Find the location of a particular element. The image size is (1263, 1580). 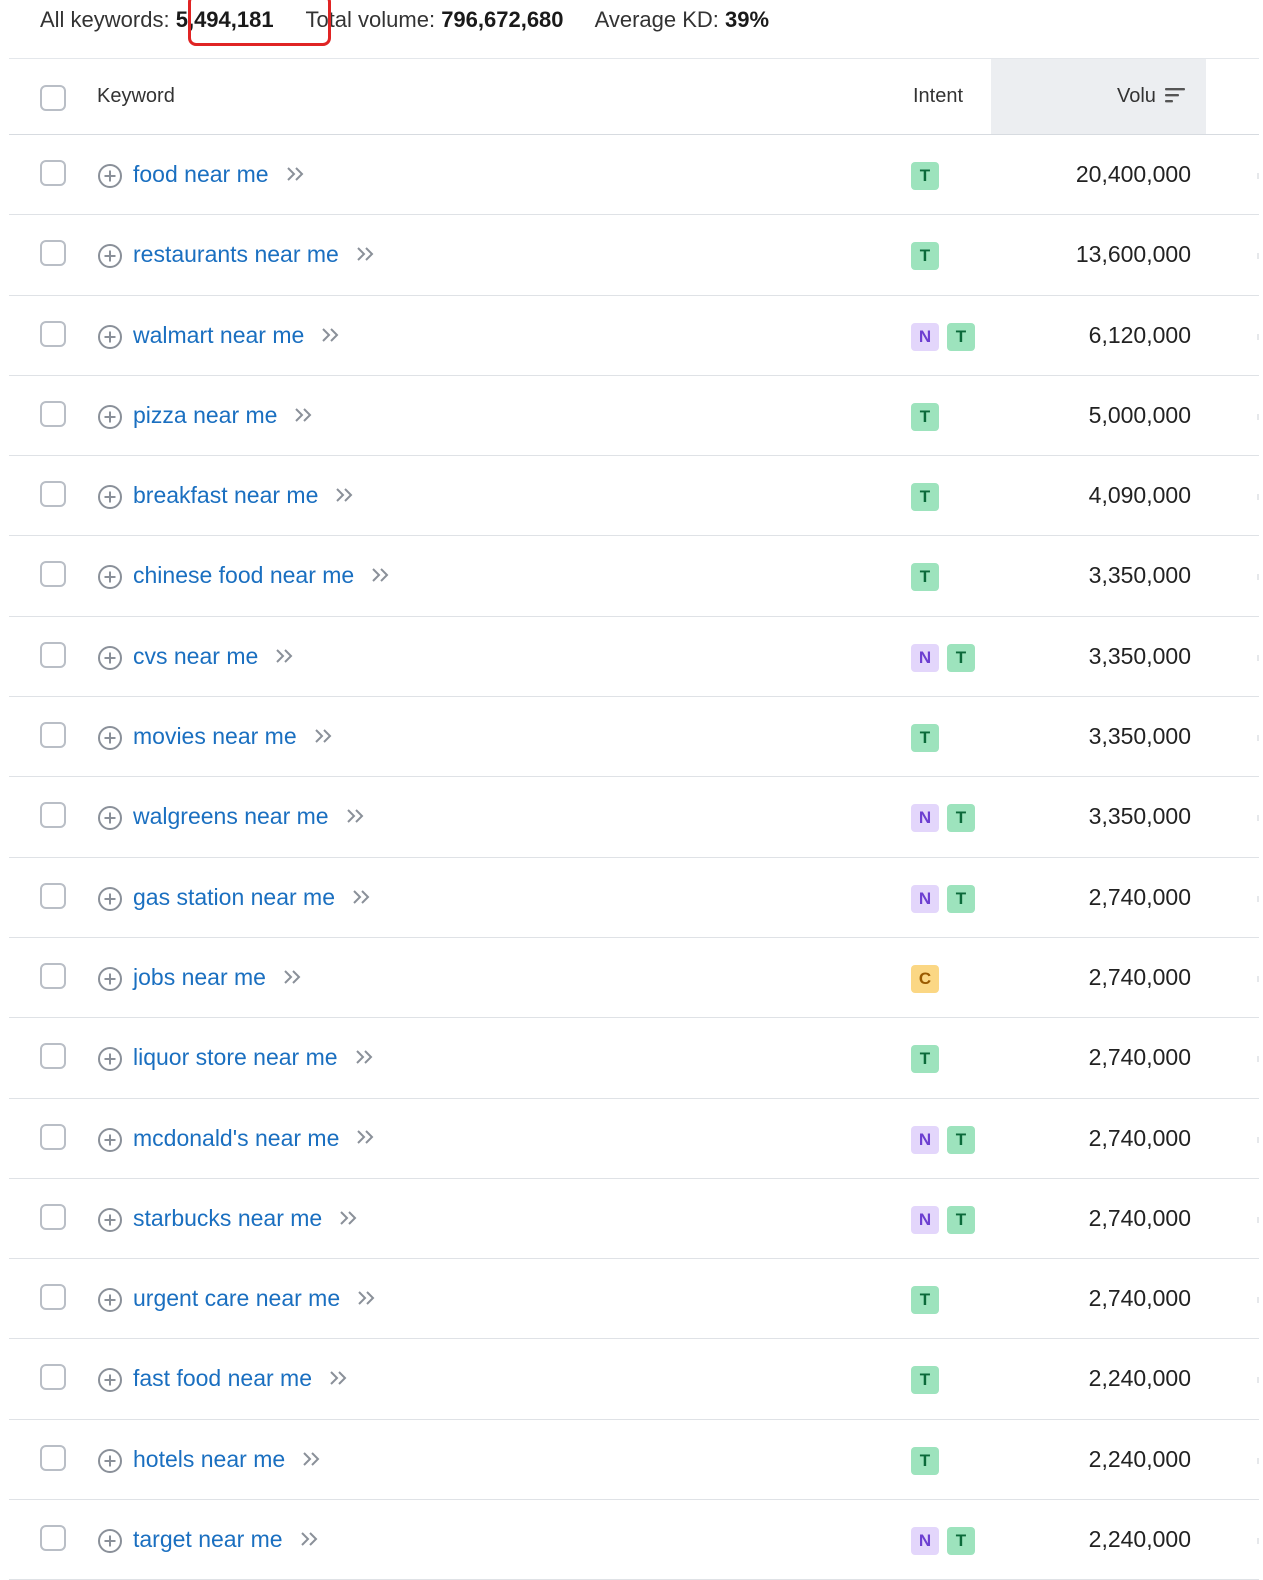

keyword-link: liquor store near me is located at coordinates (235, 1057).